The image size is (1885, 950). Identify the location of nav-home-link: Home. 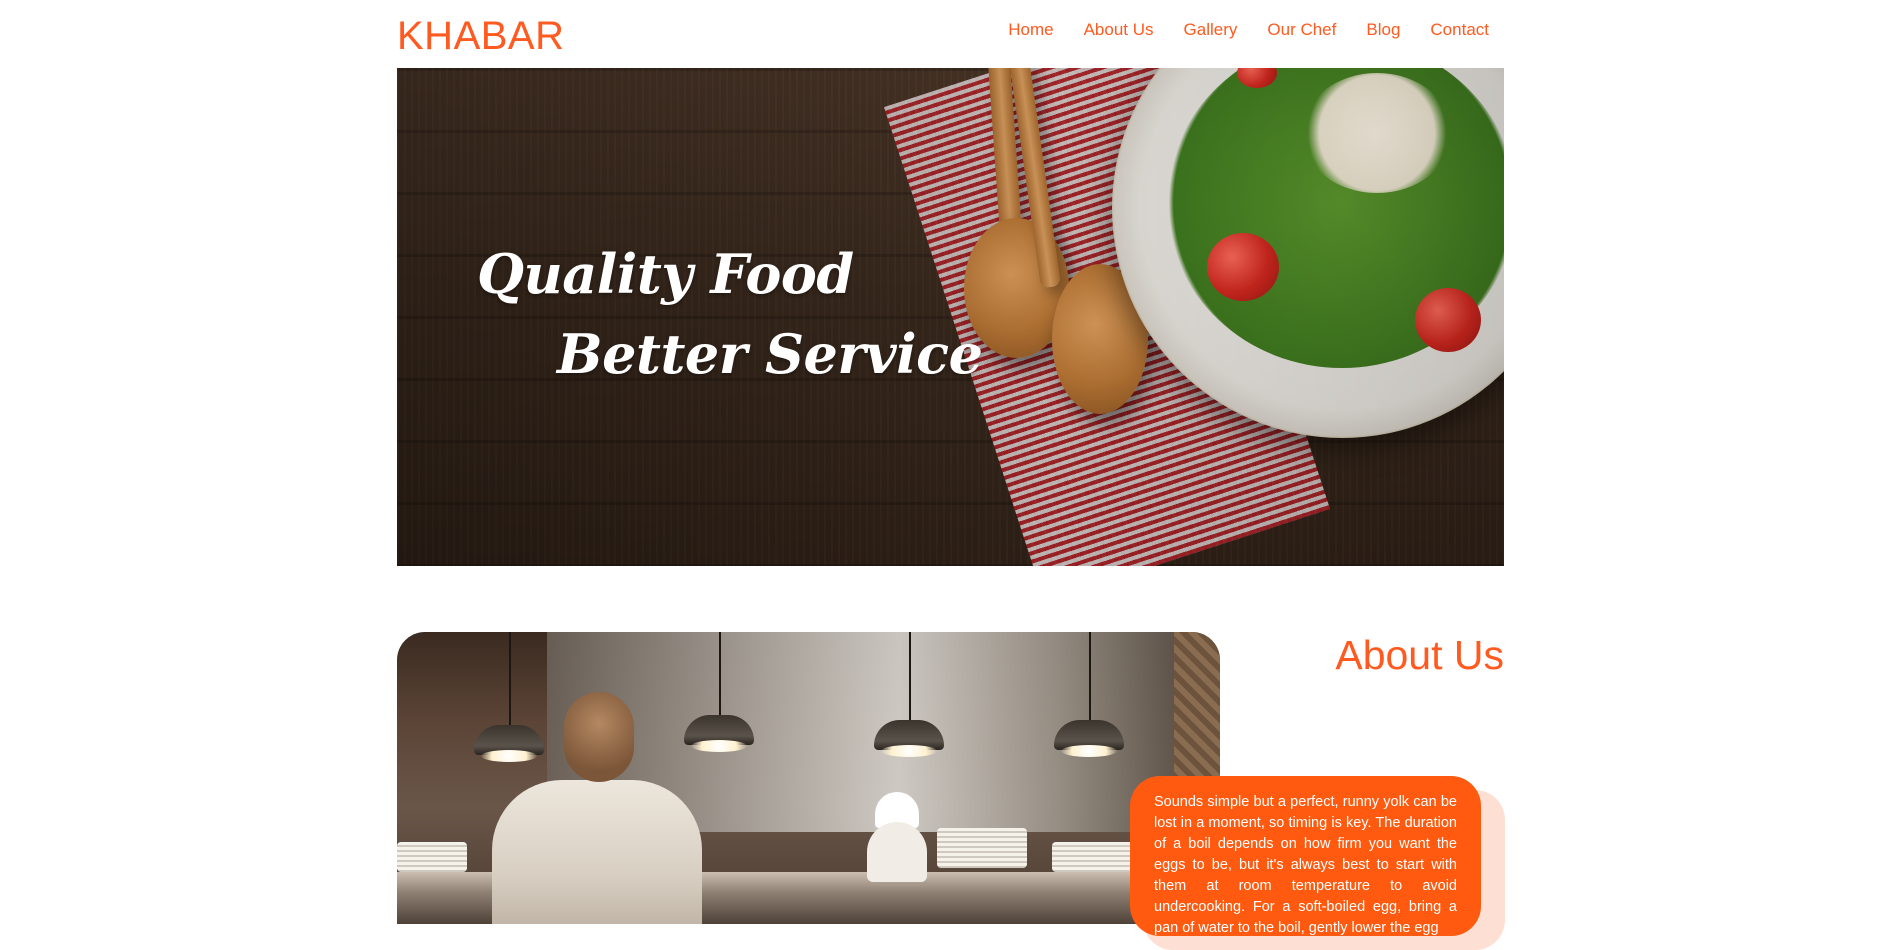
(1030, 30).